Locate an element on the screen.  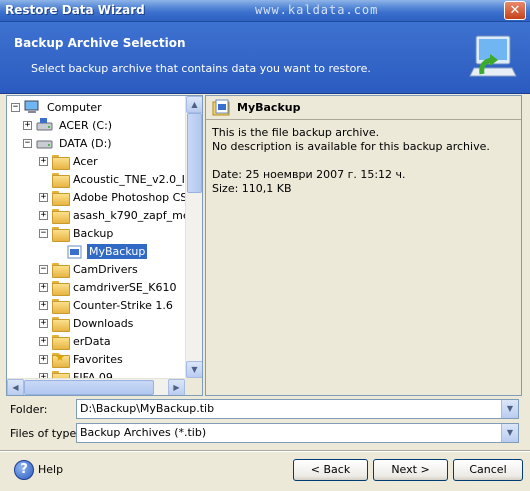
tree-item-mybackup: MyBackup is located at coordinates (107, 251).